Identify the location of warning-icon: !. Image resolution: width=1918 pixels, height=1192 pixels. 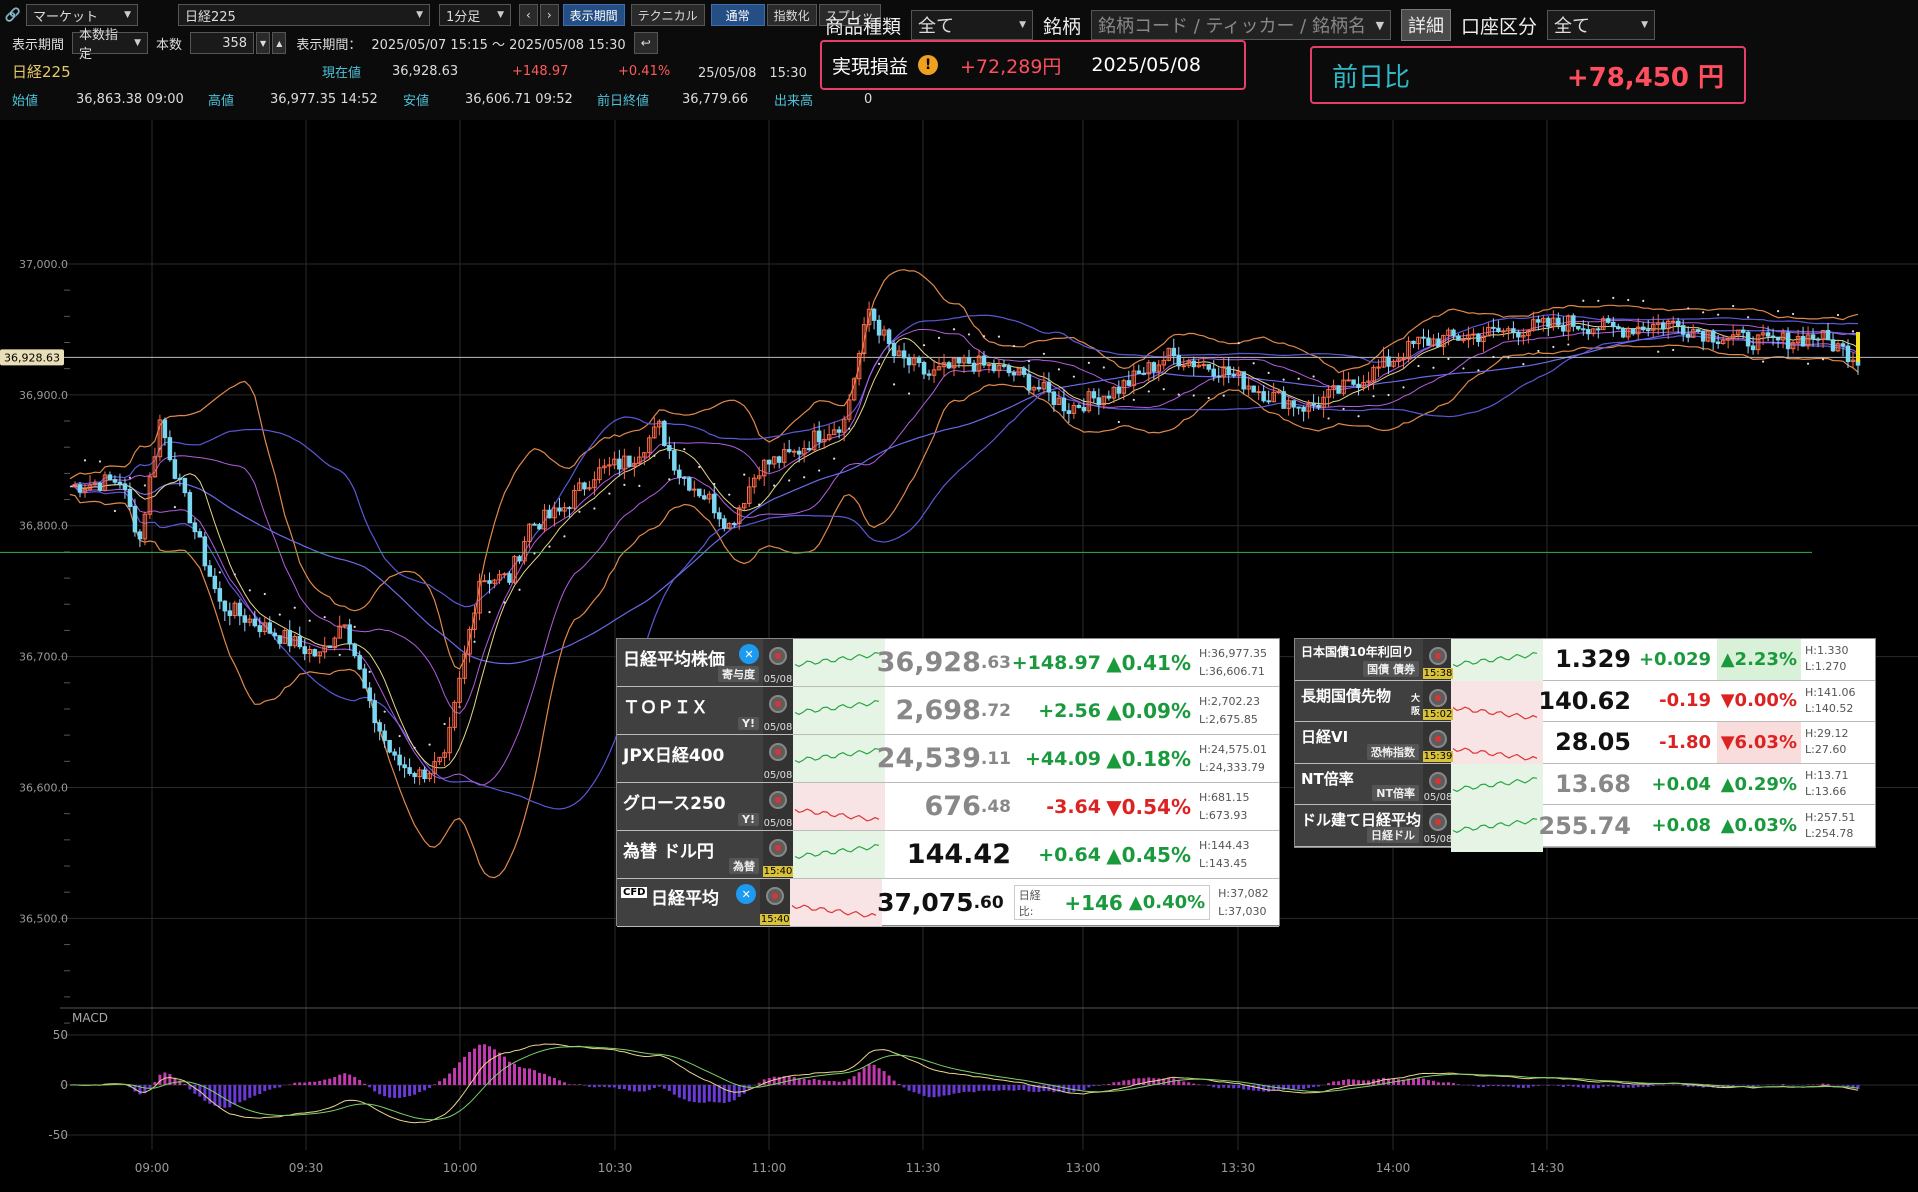
(928, 65).